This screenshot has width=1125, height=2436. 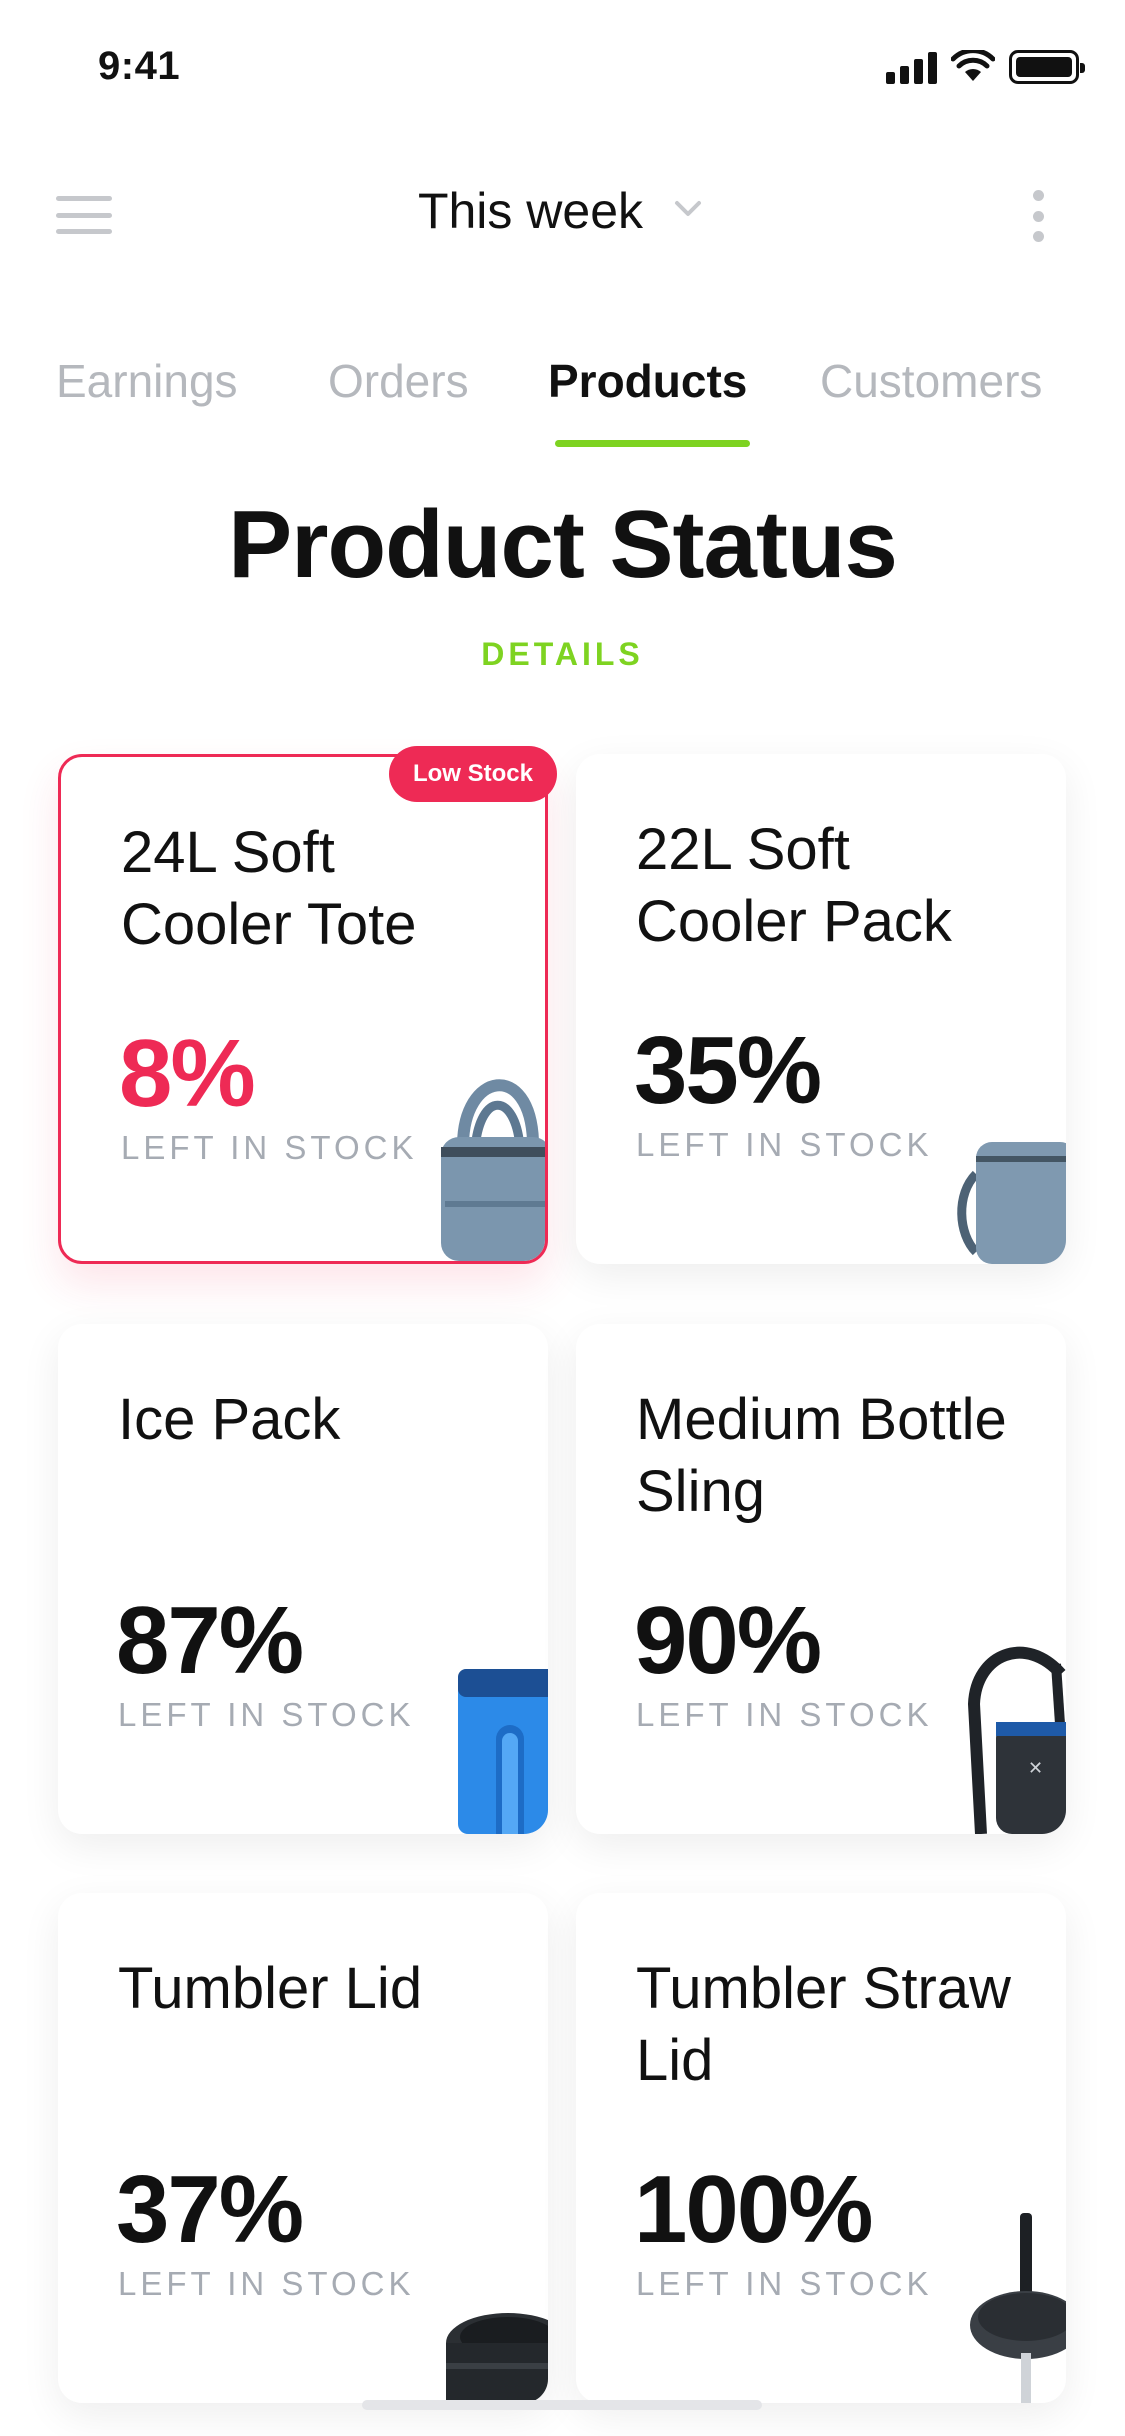 I want to click on home-indicator, so click(x=562, y=2405).